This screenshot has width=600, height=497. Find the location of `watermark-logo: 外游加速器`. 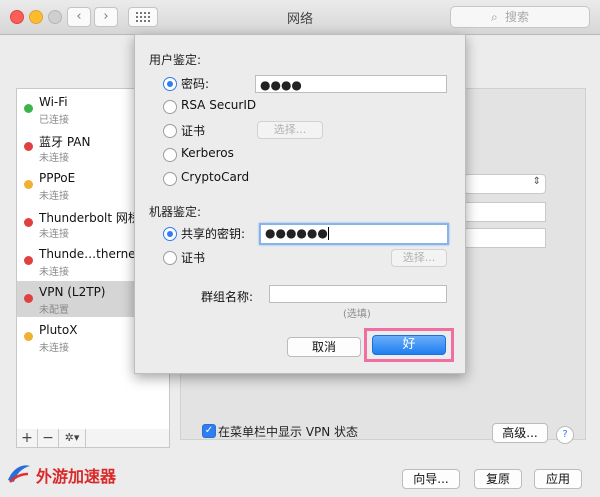

watermark-logo: 外游加速器 is located at coordinates (71, 473).